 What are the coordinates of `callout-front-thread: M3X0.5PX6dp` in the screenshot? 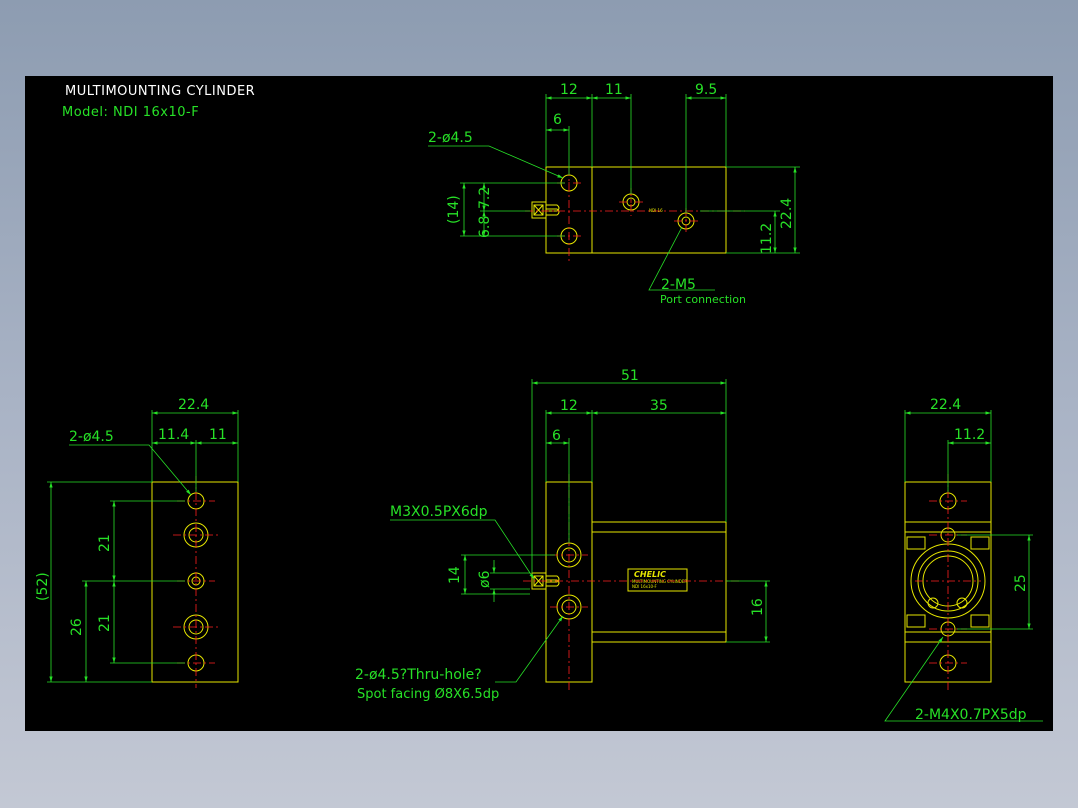 It's located at (439, 512).